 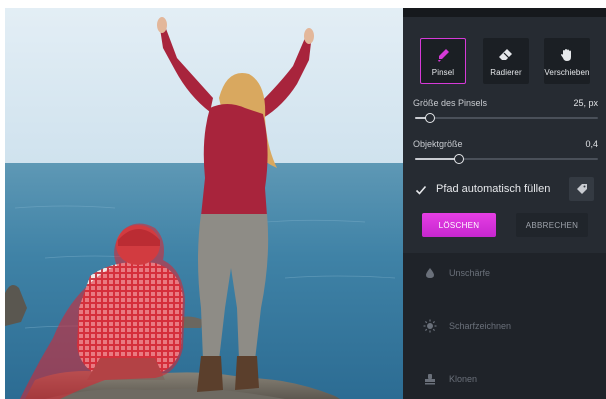 What do you see at coordinates (506, 55) in the screenshot?
I see `eraser-icon` at bounding box center [506, 55].